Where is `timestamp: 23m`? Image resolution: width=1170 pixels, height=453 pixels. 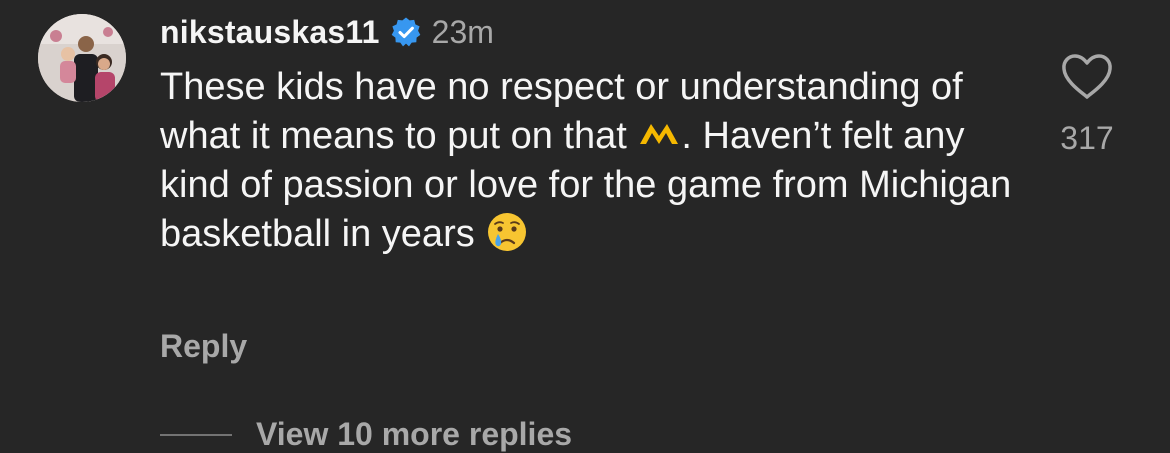 timestamp: 23m is located at coordinates (462, 31).